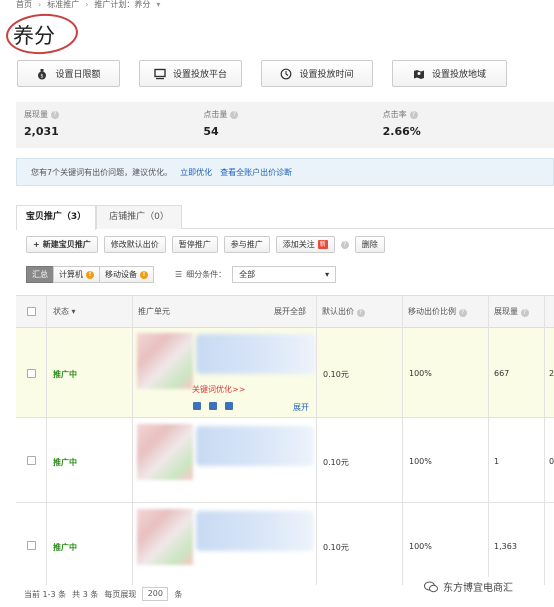 This screenshot has height=607, width=554. Describe the element at coordinates (246, 244) in the screenshot. I see `join-promotion-button: 参与推广` at that location.